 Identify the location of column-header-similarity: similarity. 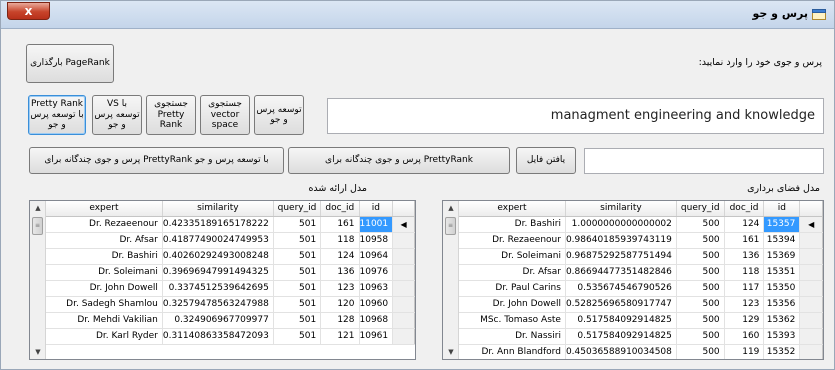
(621, 209).